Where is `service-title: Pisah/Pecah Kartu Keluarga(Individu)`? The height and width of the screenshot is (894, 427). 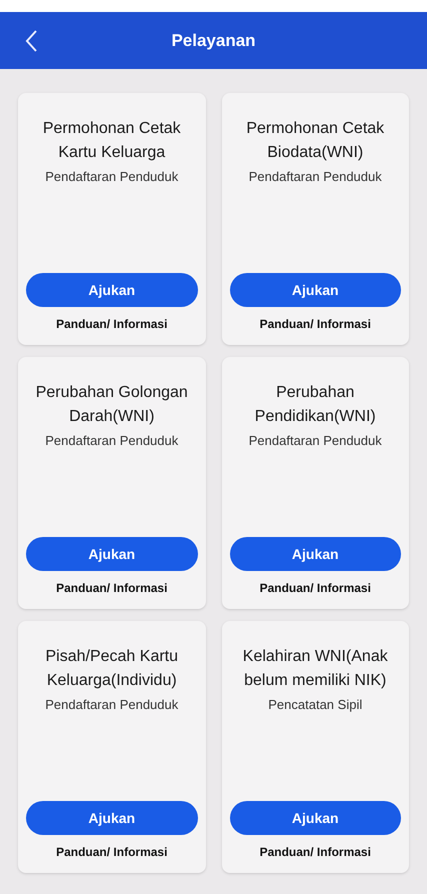
service-title: Pisah/Pecah Kartu Keluarga(Individu) is located at coordinates (112, 669).